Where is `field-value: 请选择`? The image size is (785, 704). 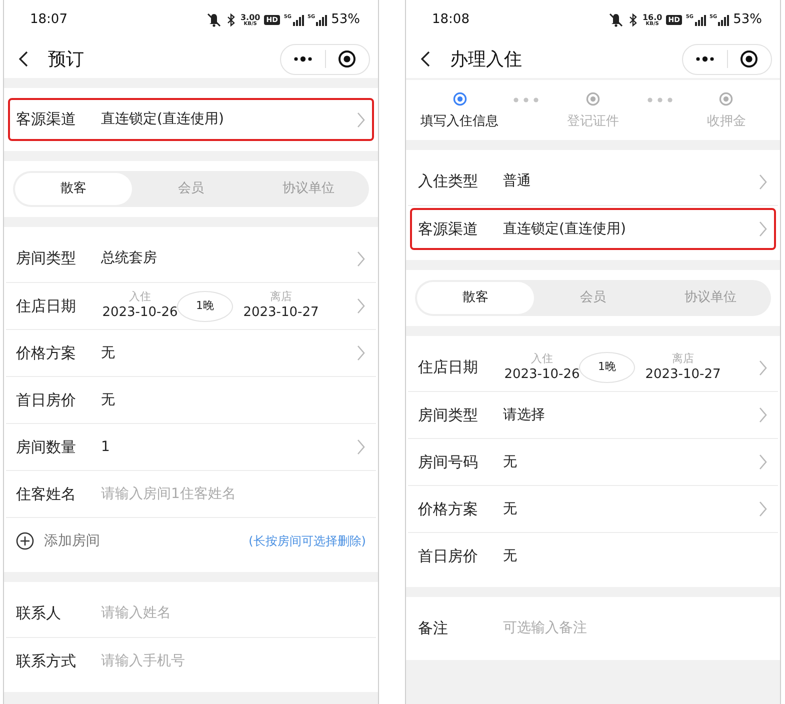
field-value: 请选择 is located at coordinates (630, 415).